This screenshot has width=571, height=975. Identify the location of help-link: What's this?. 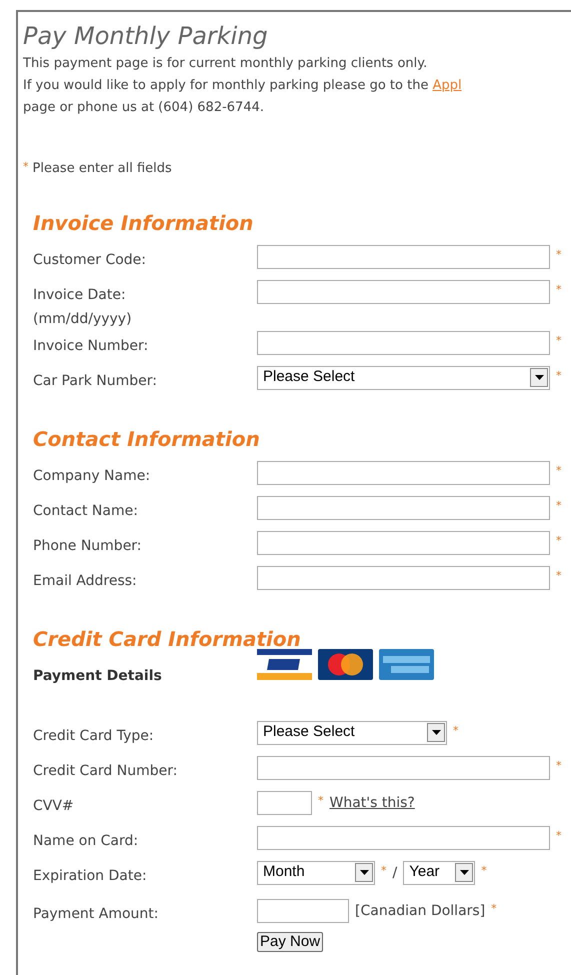
(372, 802).